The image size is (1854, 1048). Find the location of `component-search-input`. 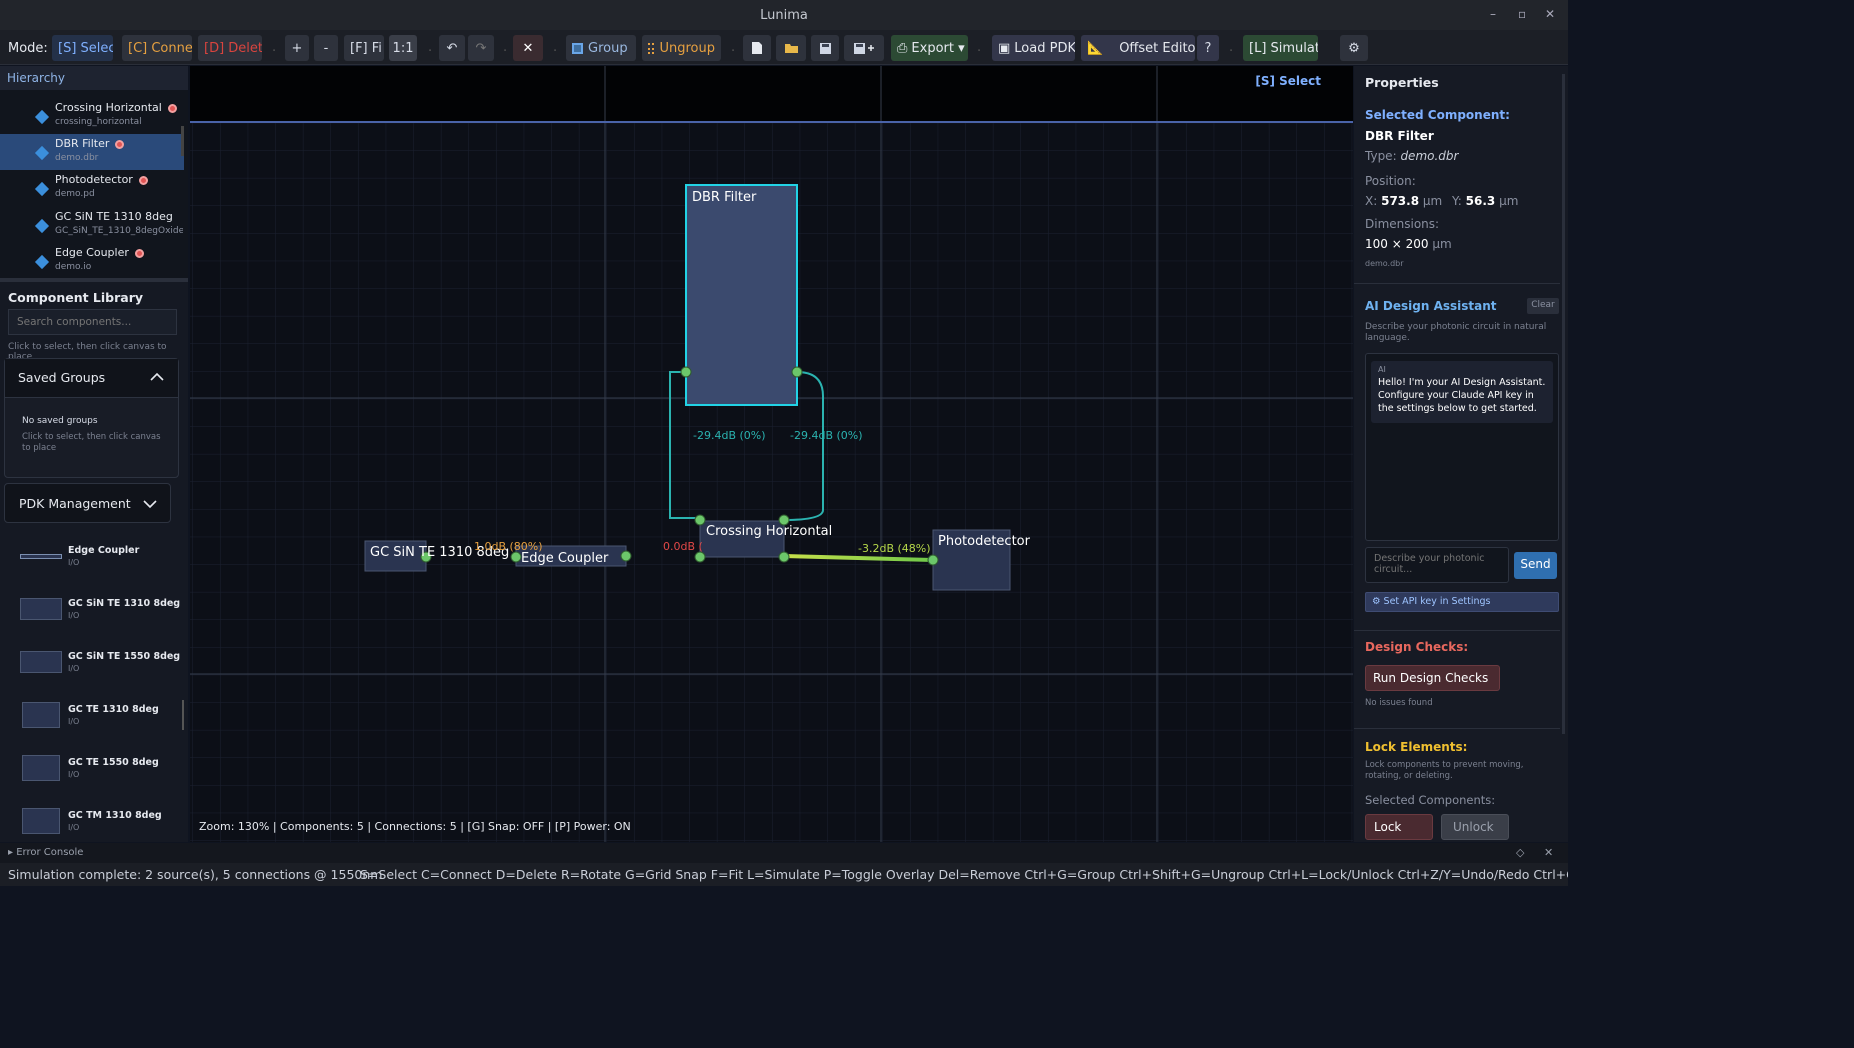

component-search-input is located at coordinates (92, 322).